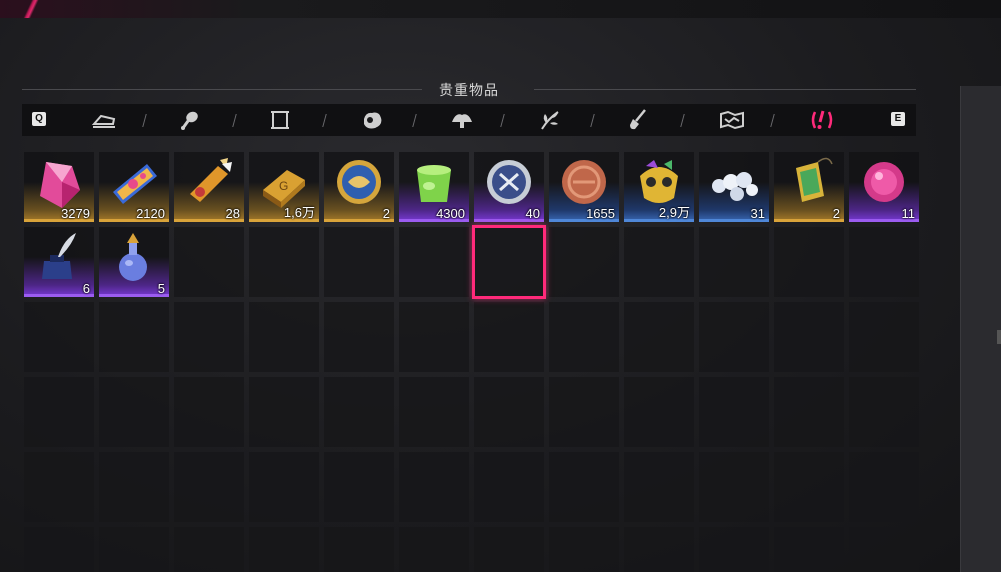  What do you see at coordinates (732, 120) in the screenshot?
I see `tab-maps` at bounding box center [732, 120].